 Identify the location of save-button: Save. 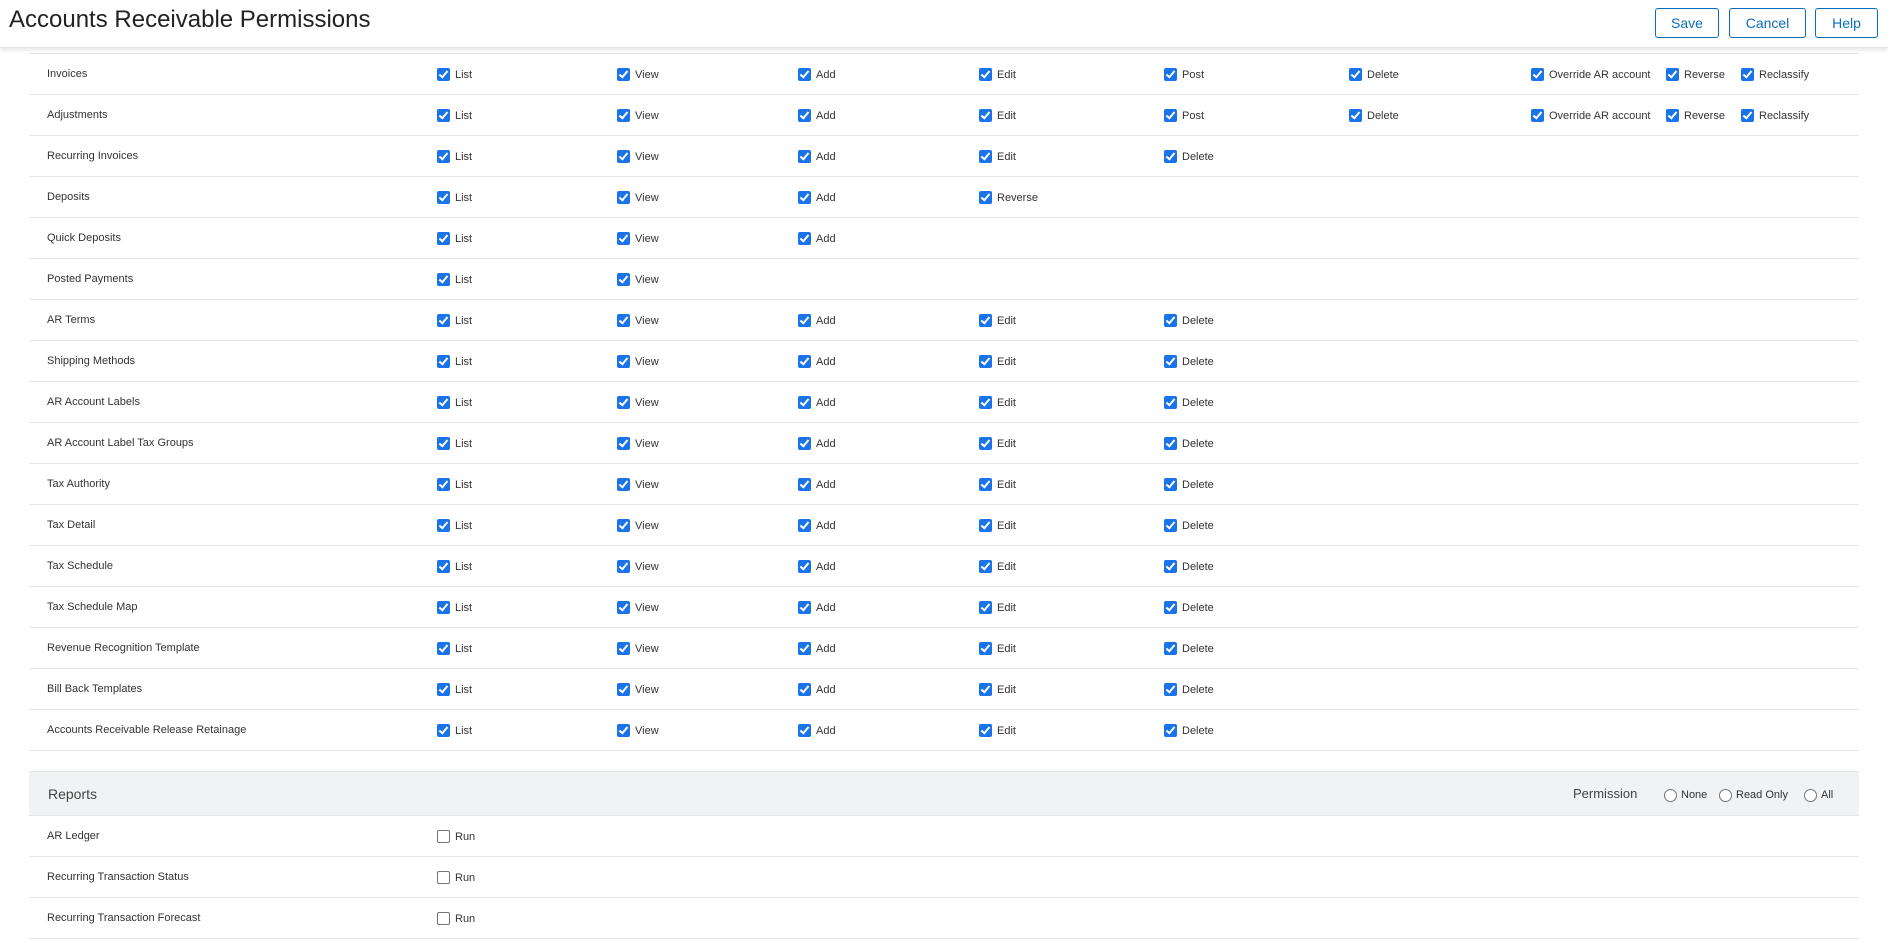
(1687, 23).